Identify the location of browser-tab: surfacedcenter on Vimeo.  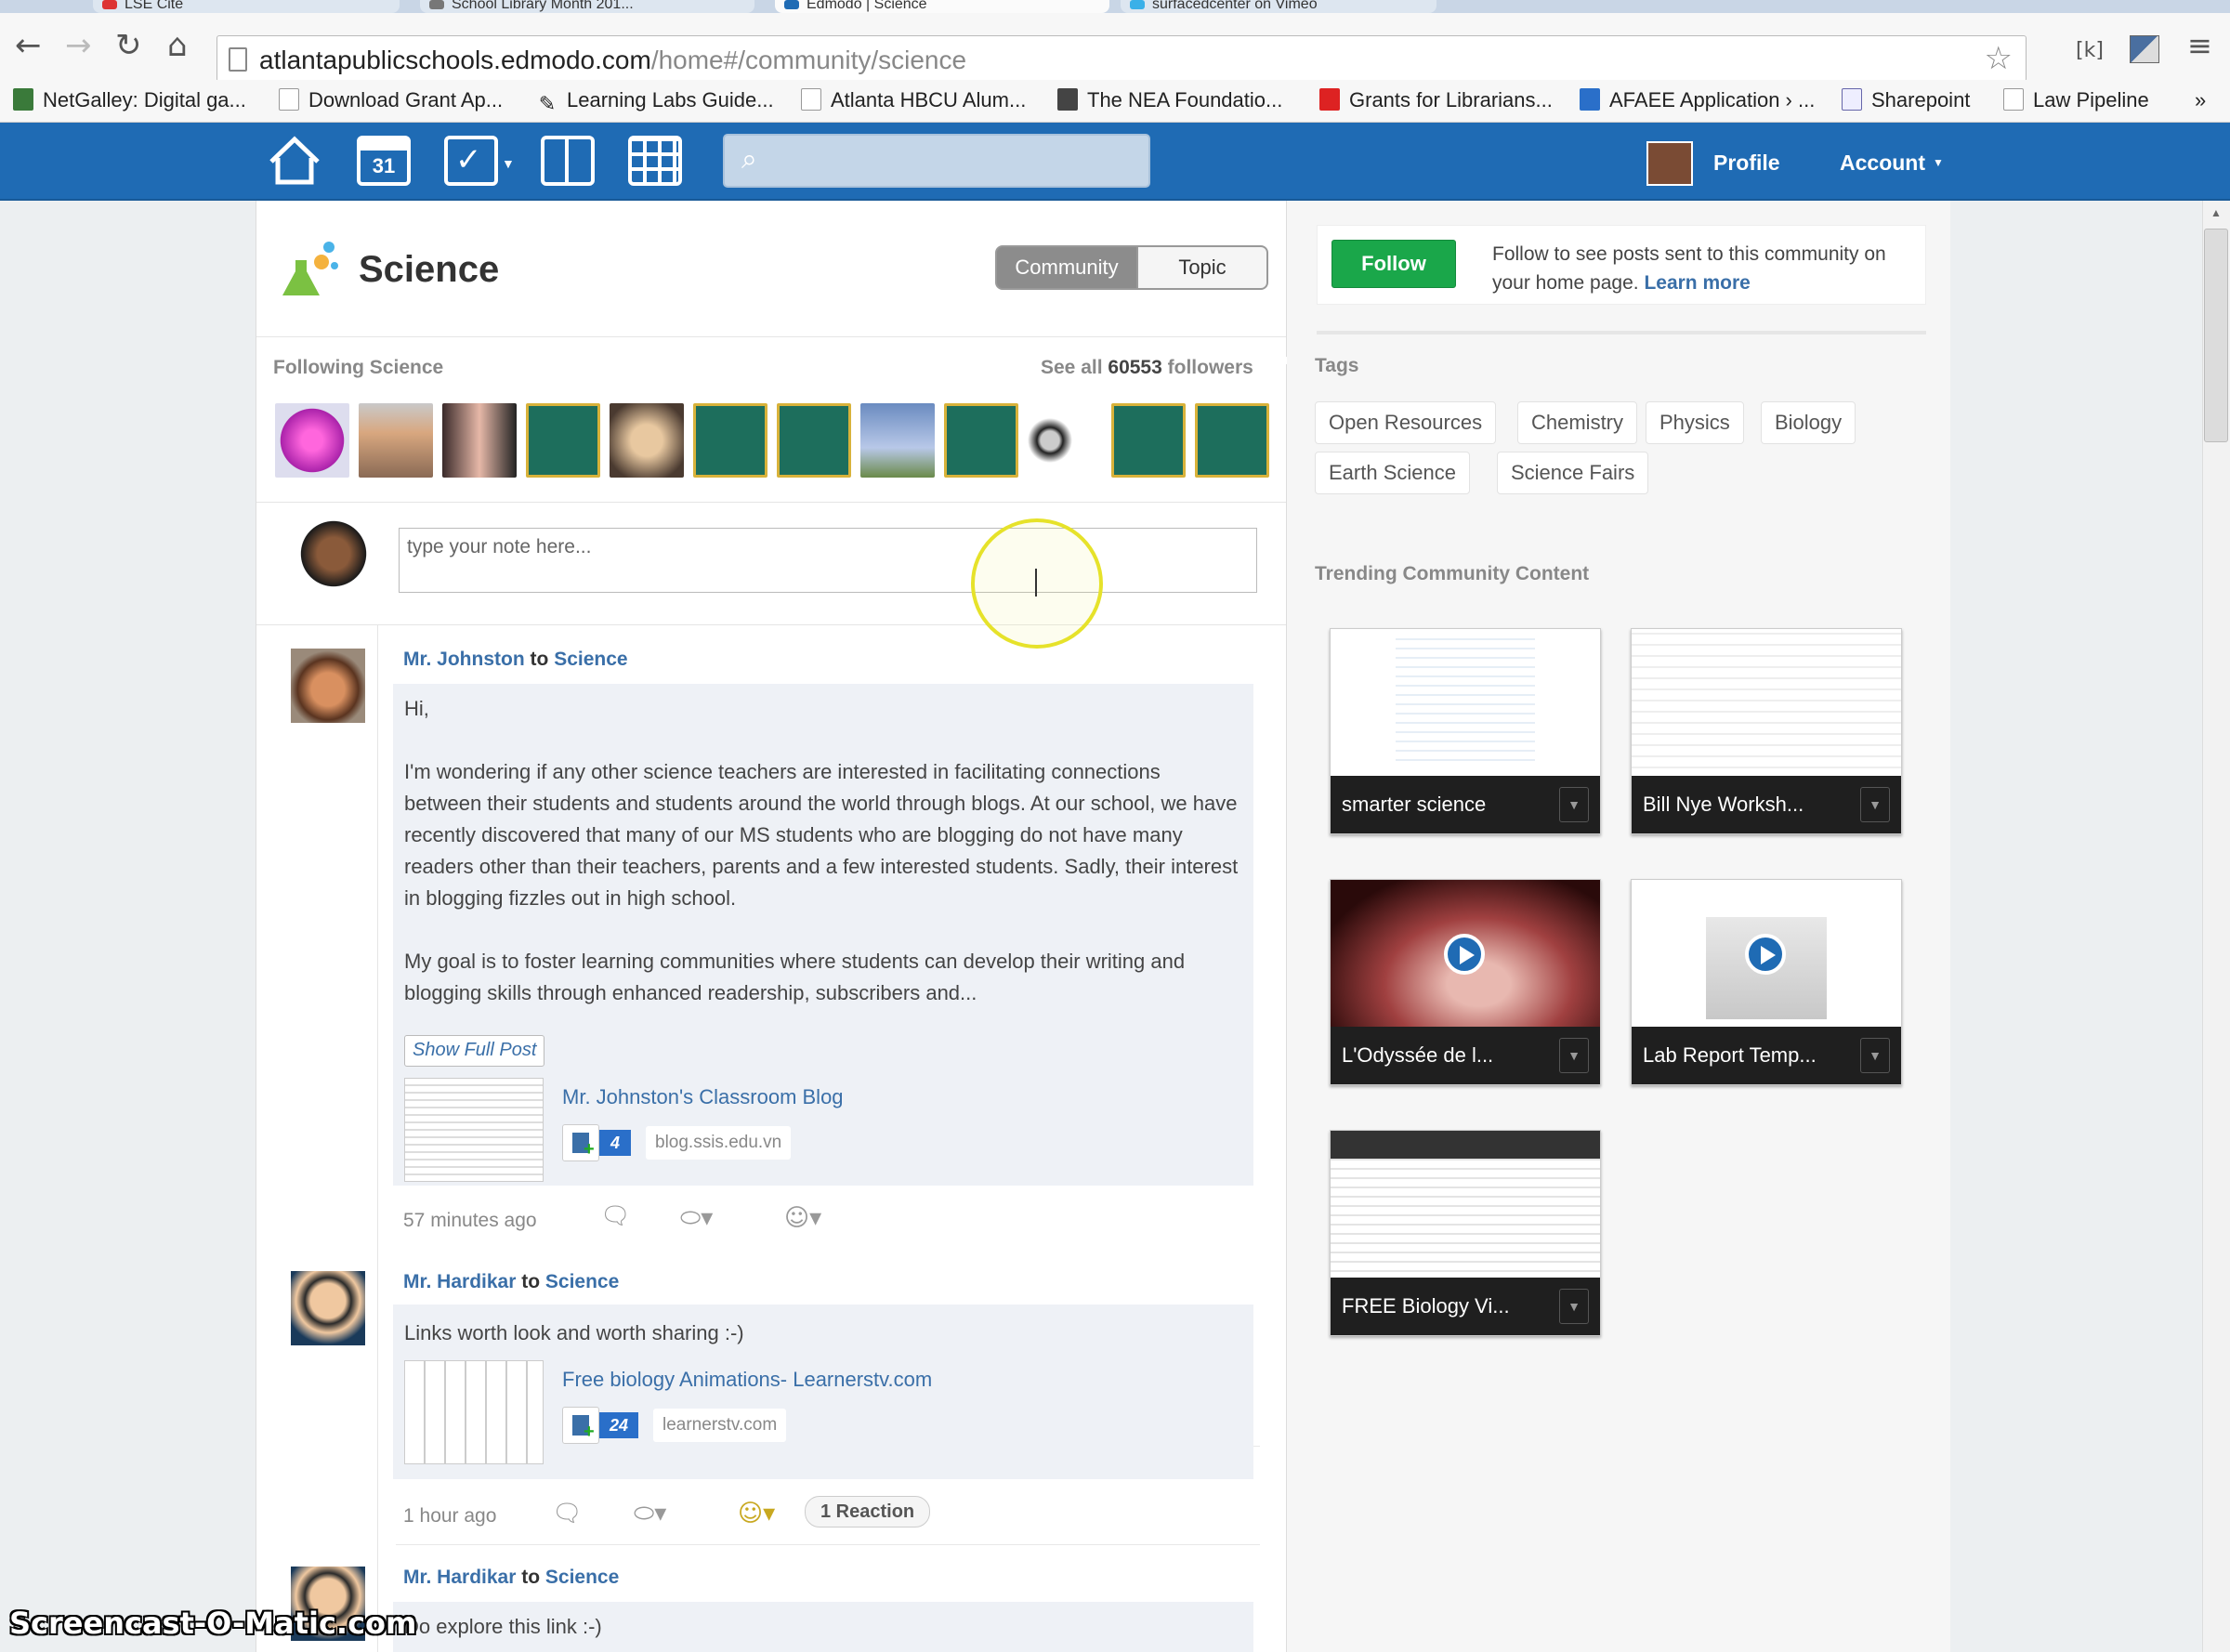
(1278, 6).